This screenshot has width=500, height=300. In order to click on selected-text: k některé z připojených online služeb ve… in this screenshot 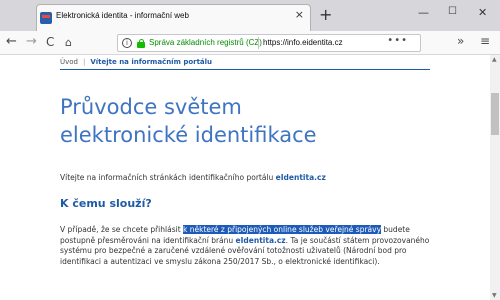, I will do `click(282, 229)`.